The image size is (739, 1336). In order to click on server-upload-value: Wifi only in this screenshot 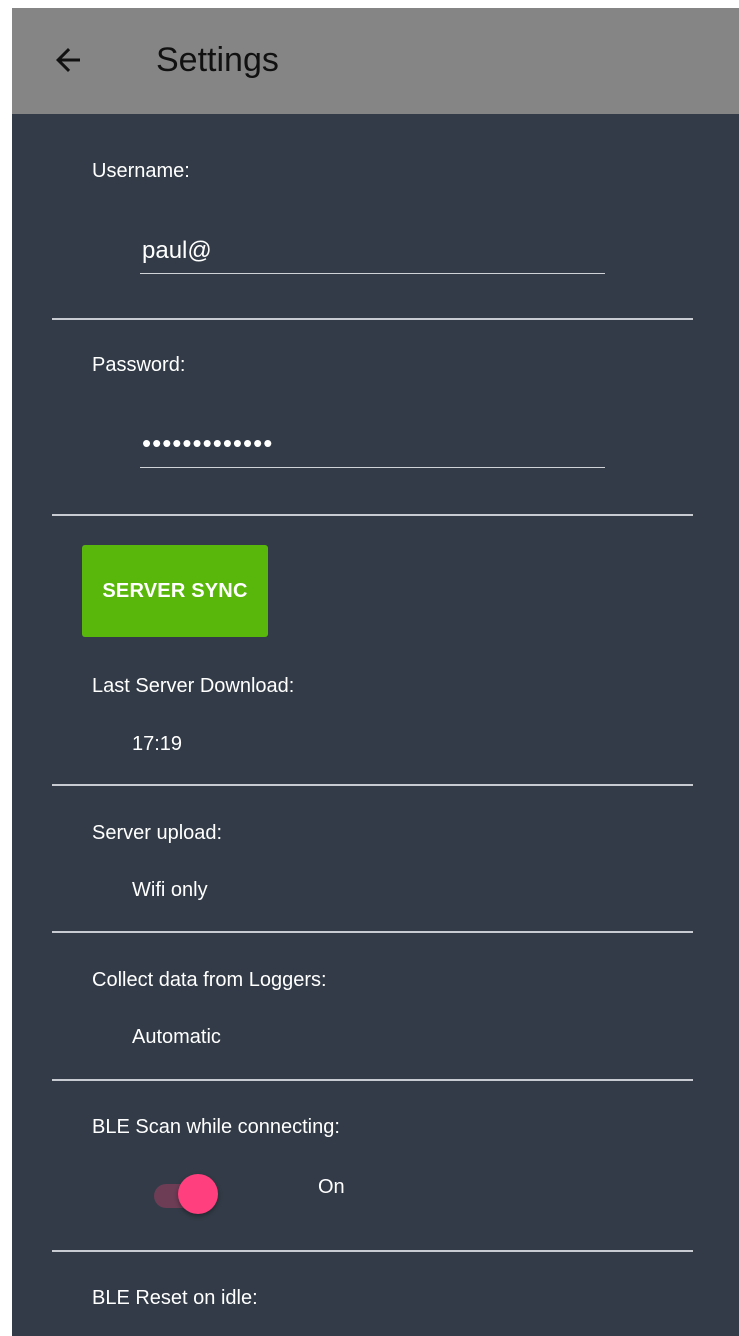, I will do `click(170, 890)`.